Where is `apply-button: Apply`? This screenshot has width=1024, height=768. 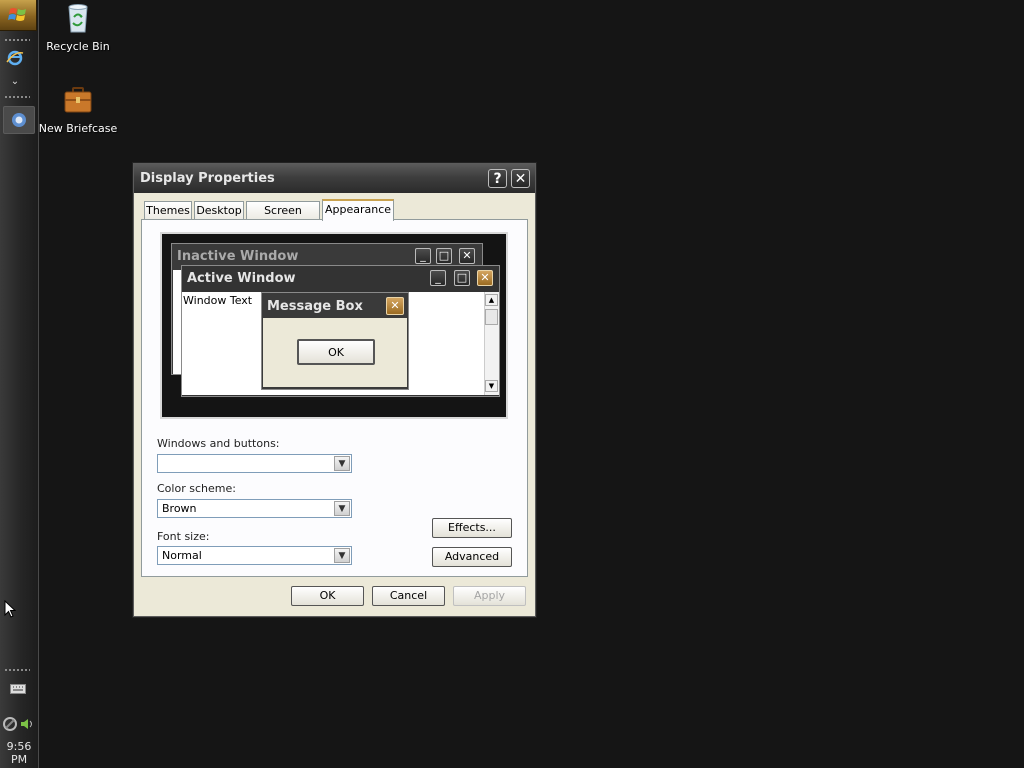
apply-button: Apply is located at coordinates (489, 596).